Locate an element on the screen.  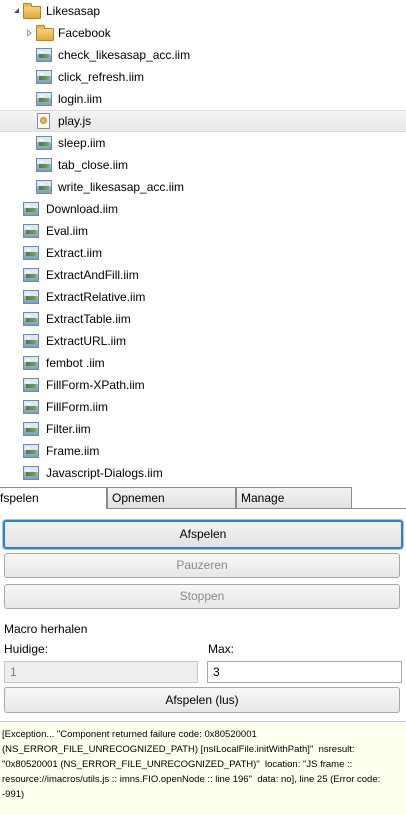
tree-item-login: login.iim is located at coordinates (203, 99).